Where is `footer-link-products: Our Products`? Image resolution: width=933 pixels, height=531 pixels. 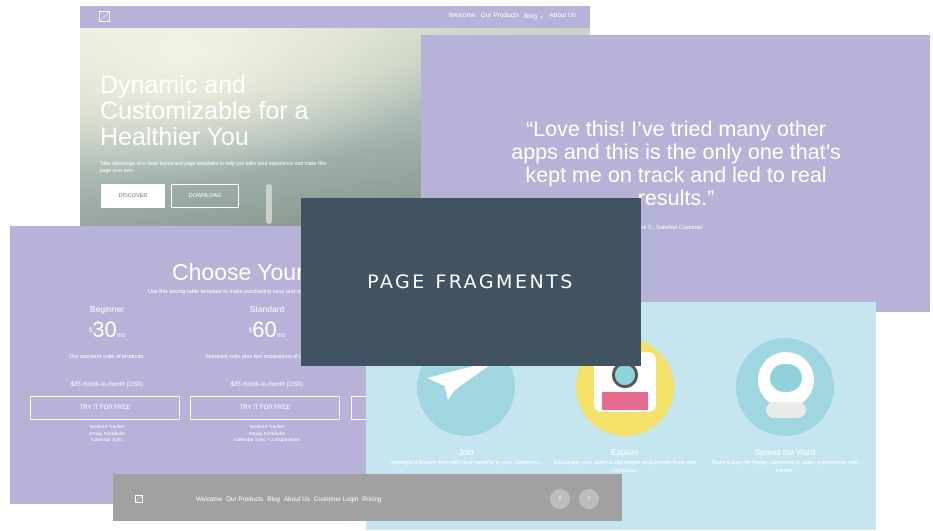 footer-link-products: Our Products is located at coordinates (244, 499).